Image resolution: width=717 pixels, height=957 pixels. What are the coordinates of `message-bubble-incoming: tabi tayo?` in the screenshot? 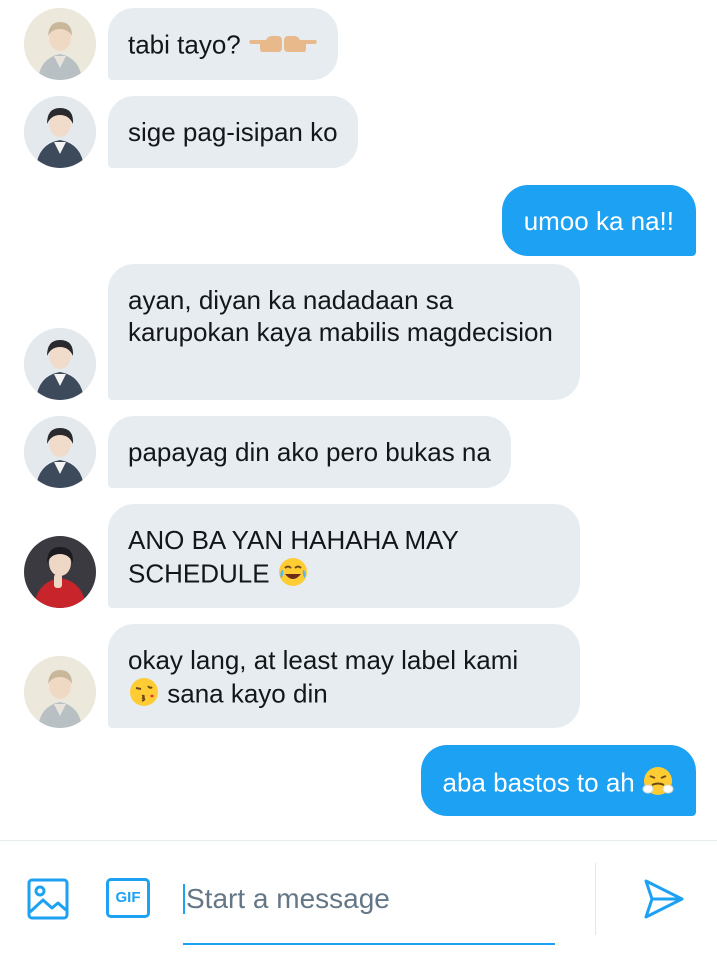 It's located at (223, 44).